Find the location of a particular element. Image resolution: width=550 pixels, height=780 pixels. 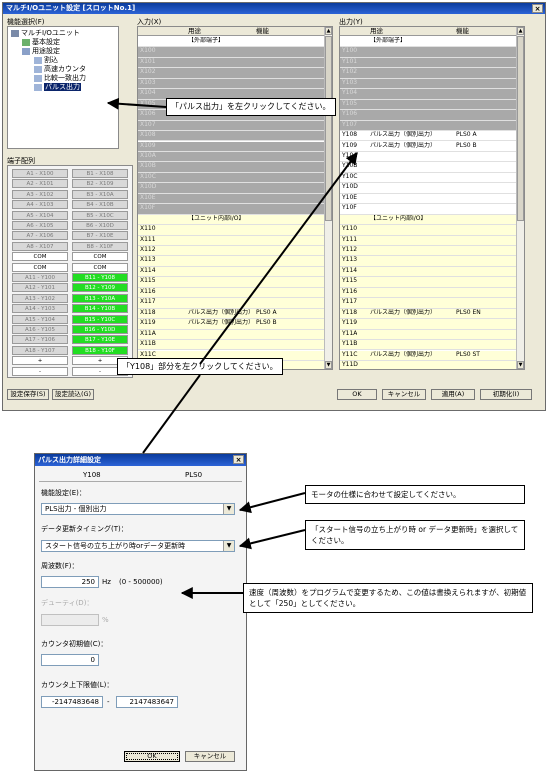

arrow-to-function is located at coordinates (272, 503).